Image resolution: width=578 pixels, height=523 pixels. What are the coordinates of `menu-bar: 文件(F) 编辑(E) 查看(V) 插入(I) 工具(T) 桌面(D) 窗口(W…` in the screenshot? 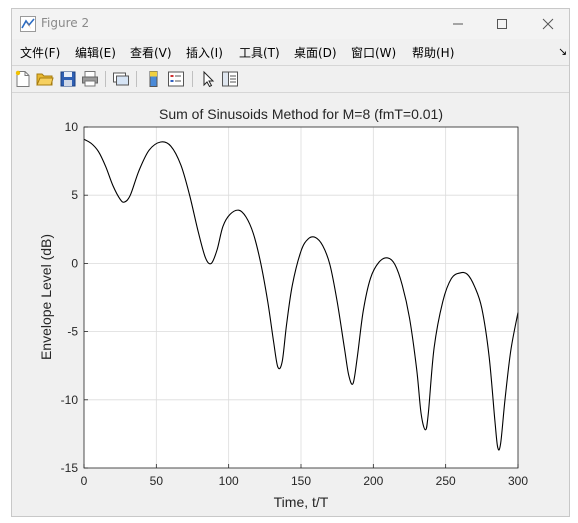 It's located at (290, 52).